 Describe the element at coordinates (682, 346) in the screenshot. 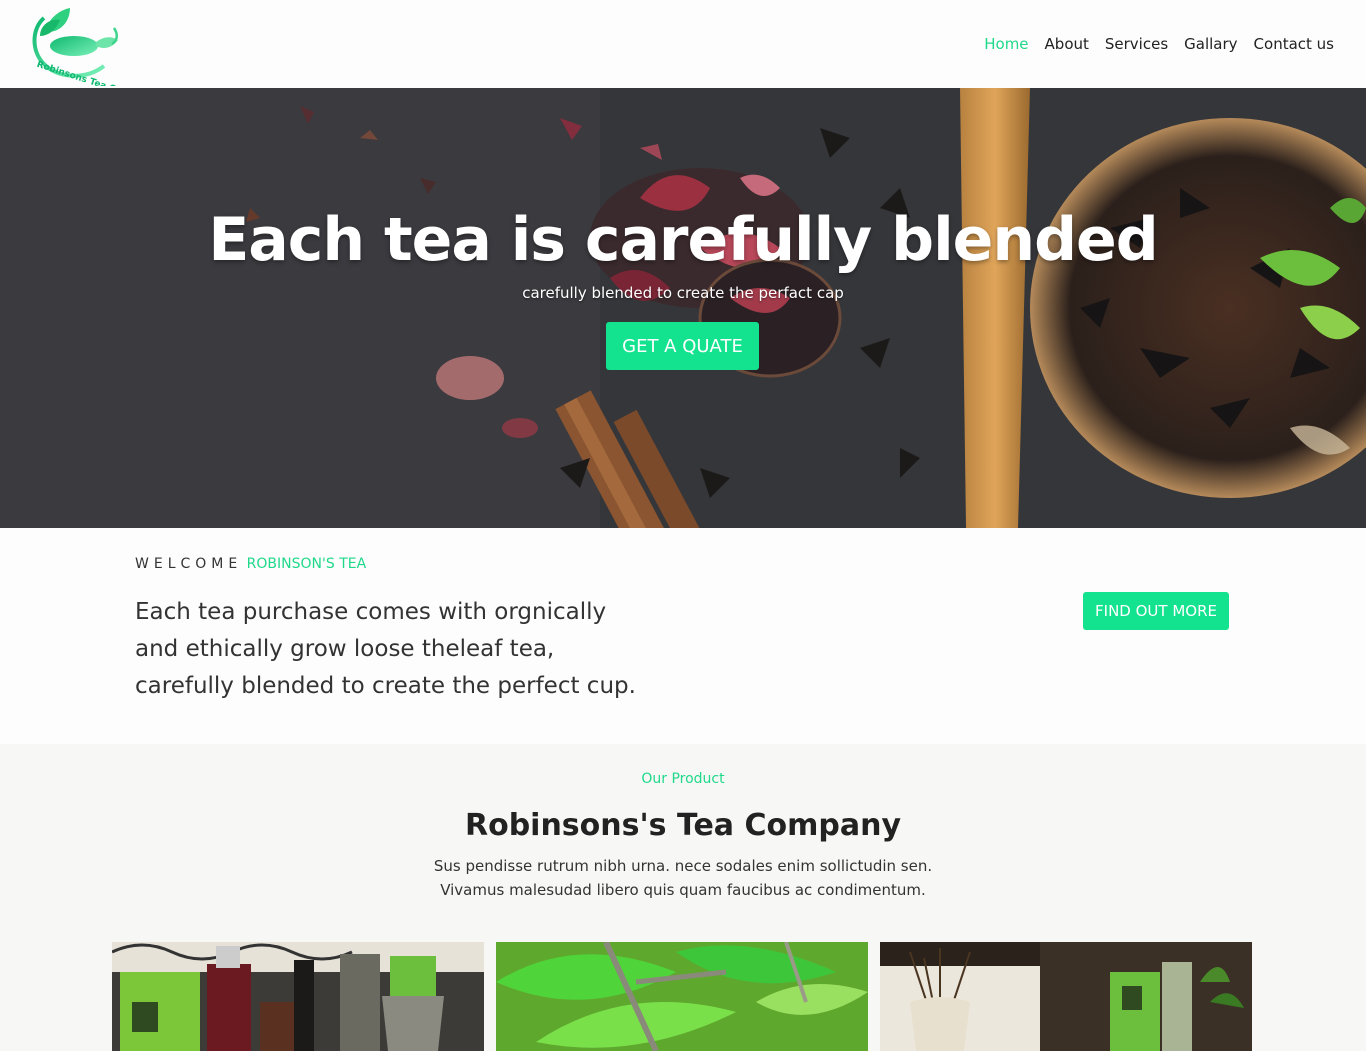

I see `get-a-quate-button: GET A QUATE` at that location.